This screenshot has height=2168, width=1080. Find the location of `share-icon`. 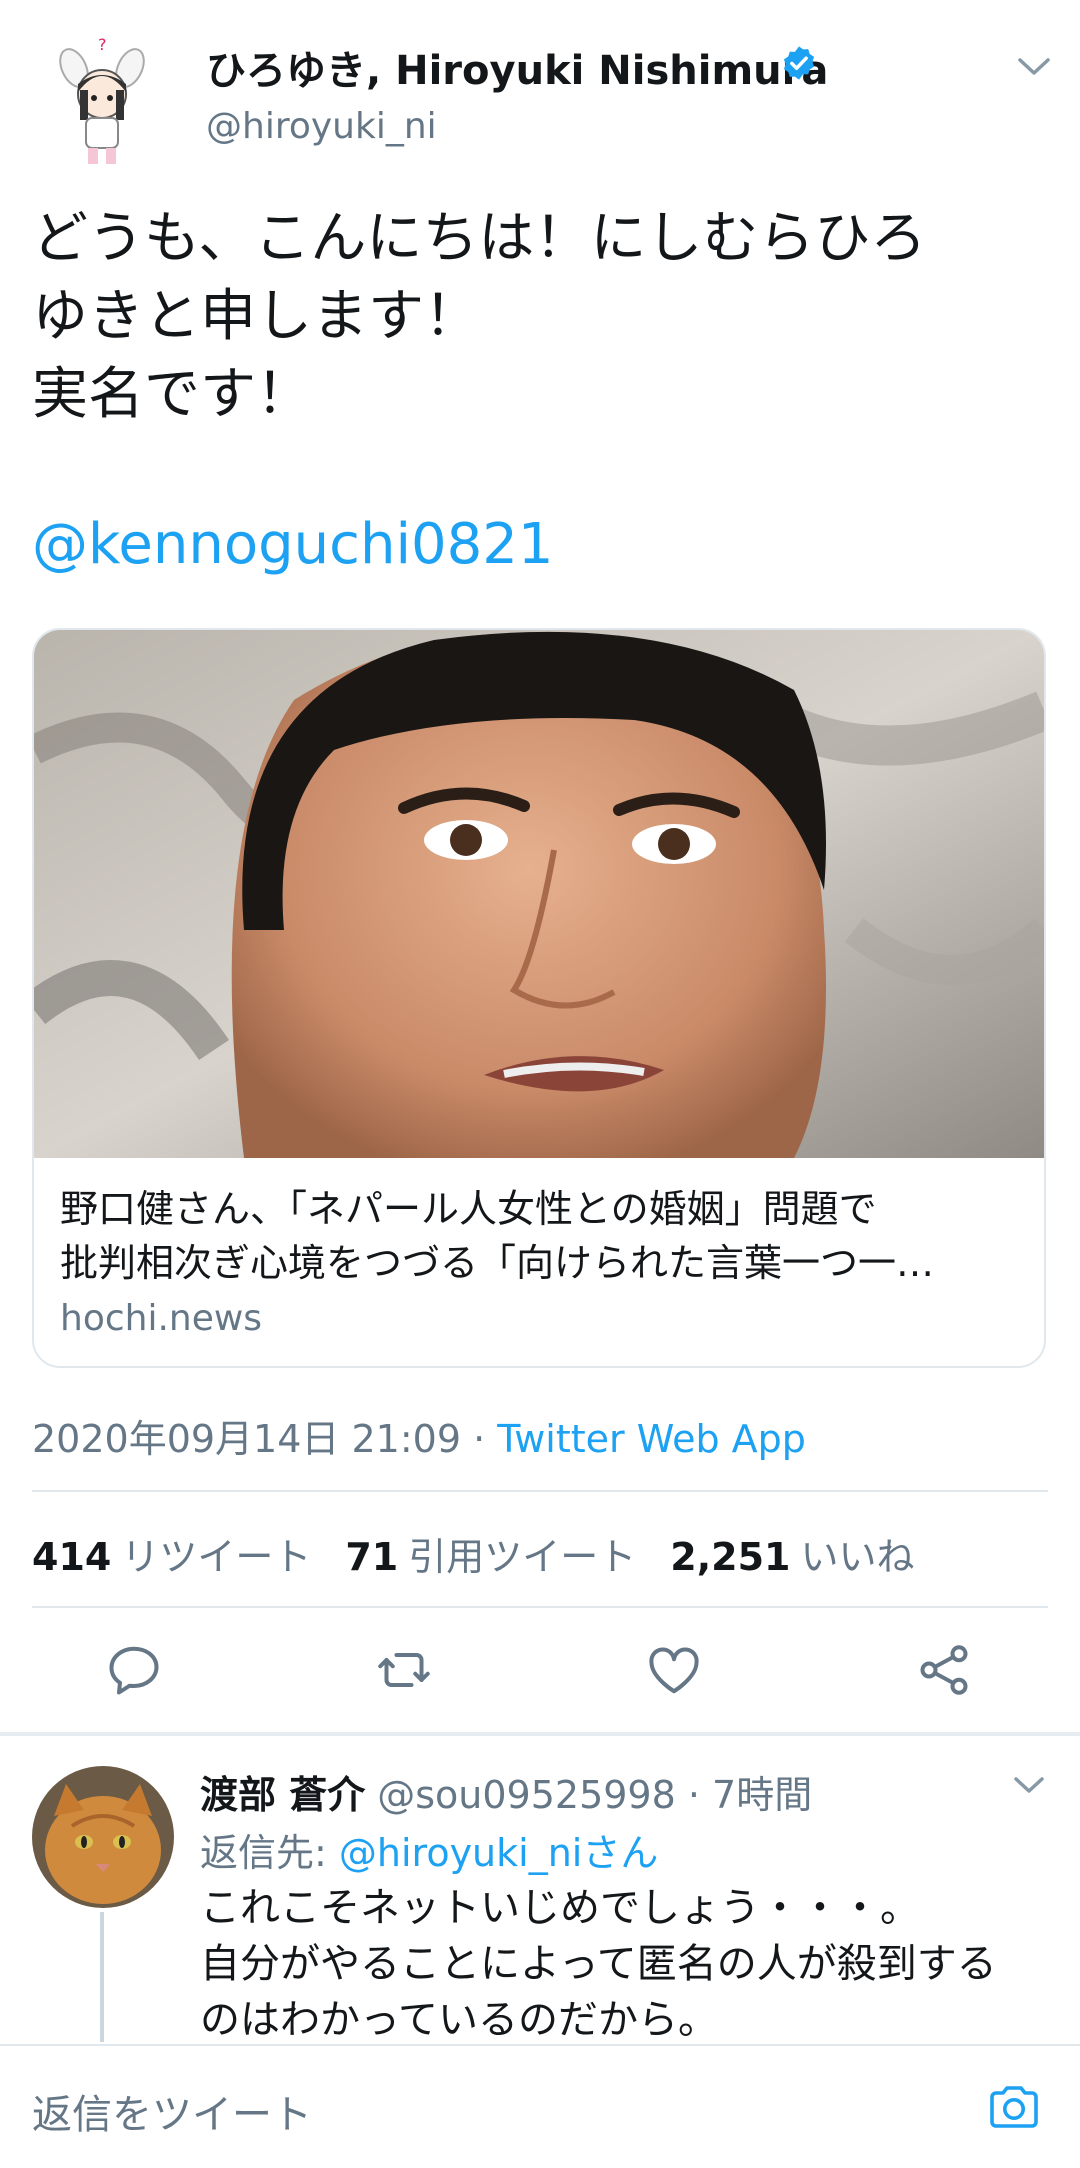

share-icon is located at coordinates (944, 1670).